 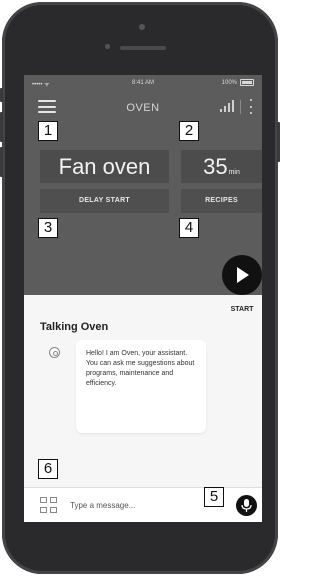 I want to click on battery-icon, so click(x=247, y=82).